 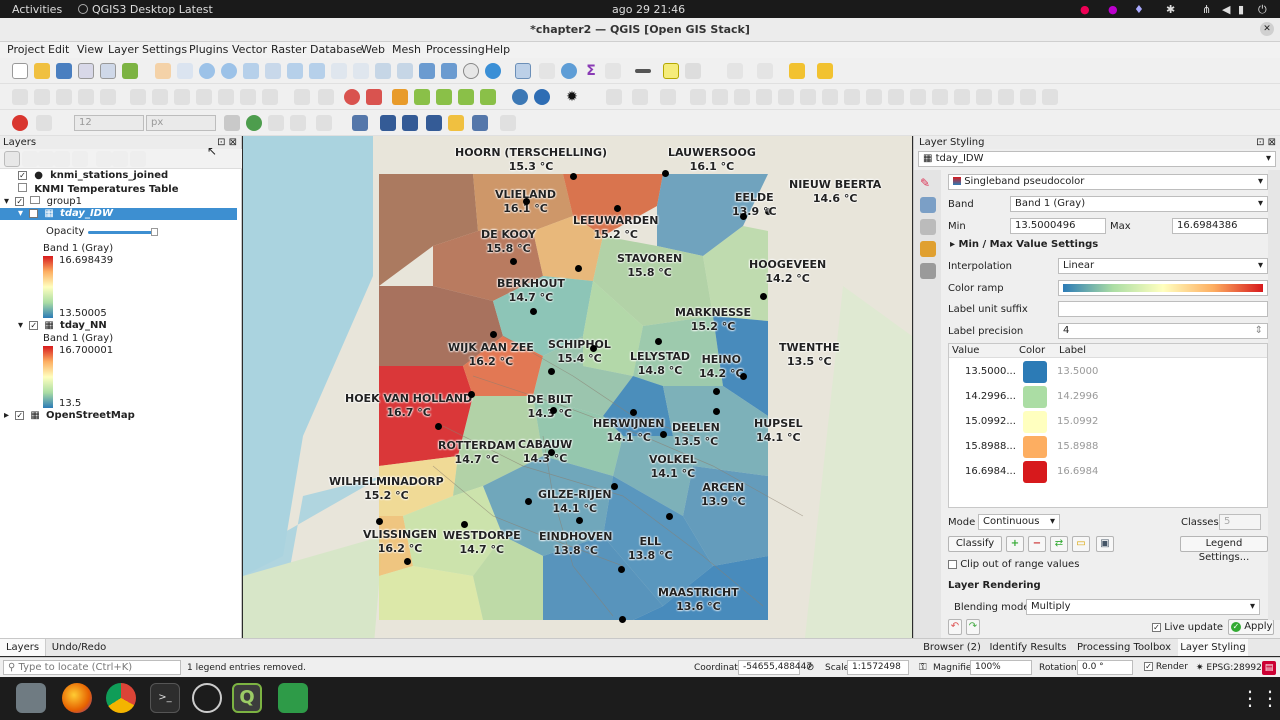 I want to click on color-table-row: 13.5000... 13.5000, so click(x=1108, y=372).